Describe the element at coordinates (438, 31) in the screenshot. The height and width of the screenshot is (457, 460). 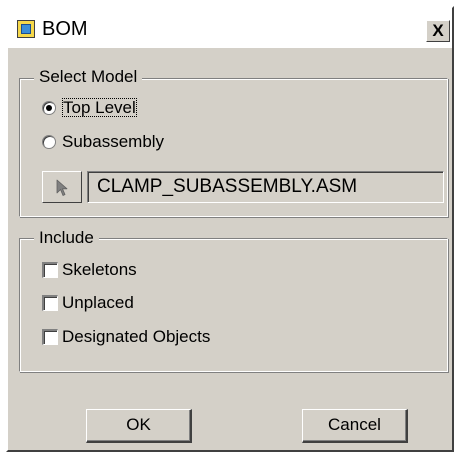
I see `close-button: X` at that location.